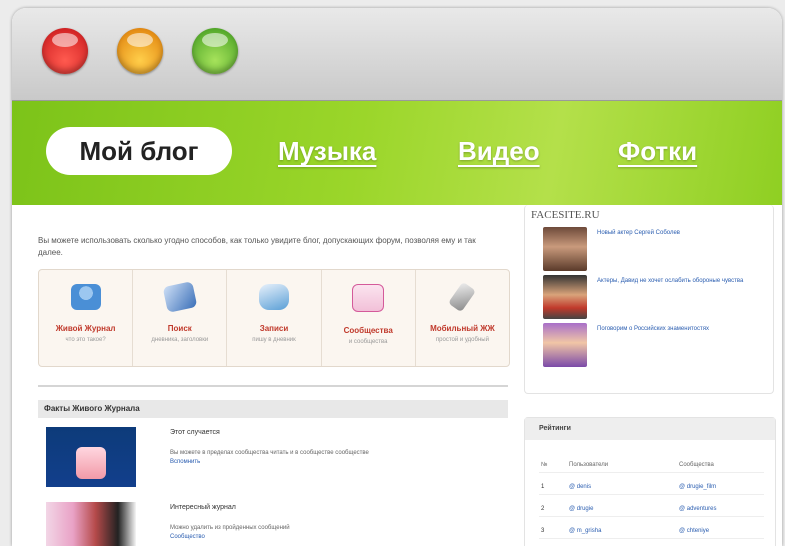 Image resolution: width=785 pixels, height=546 pixels. I want to click on disk-icon, so click(274, 297).